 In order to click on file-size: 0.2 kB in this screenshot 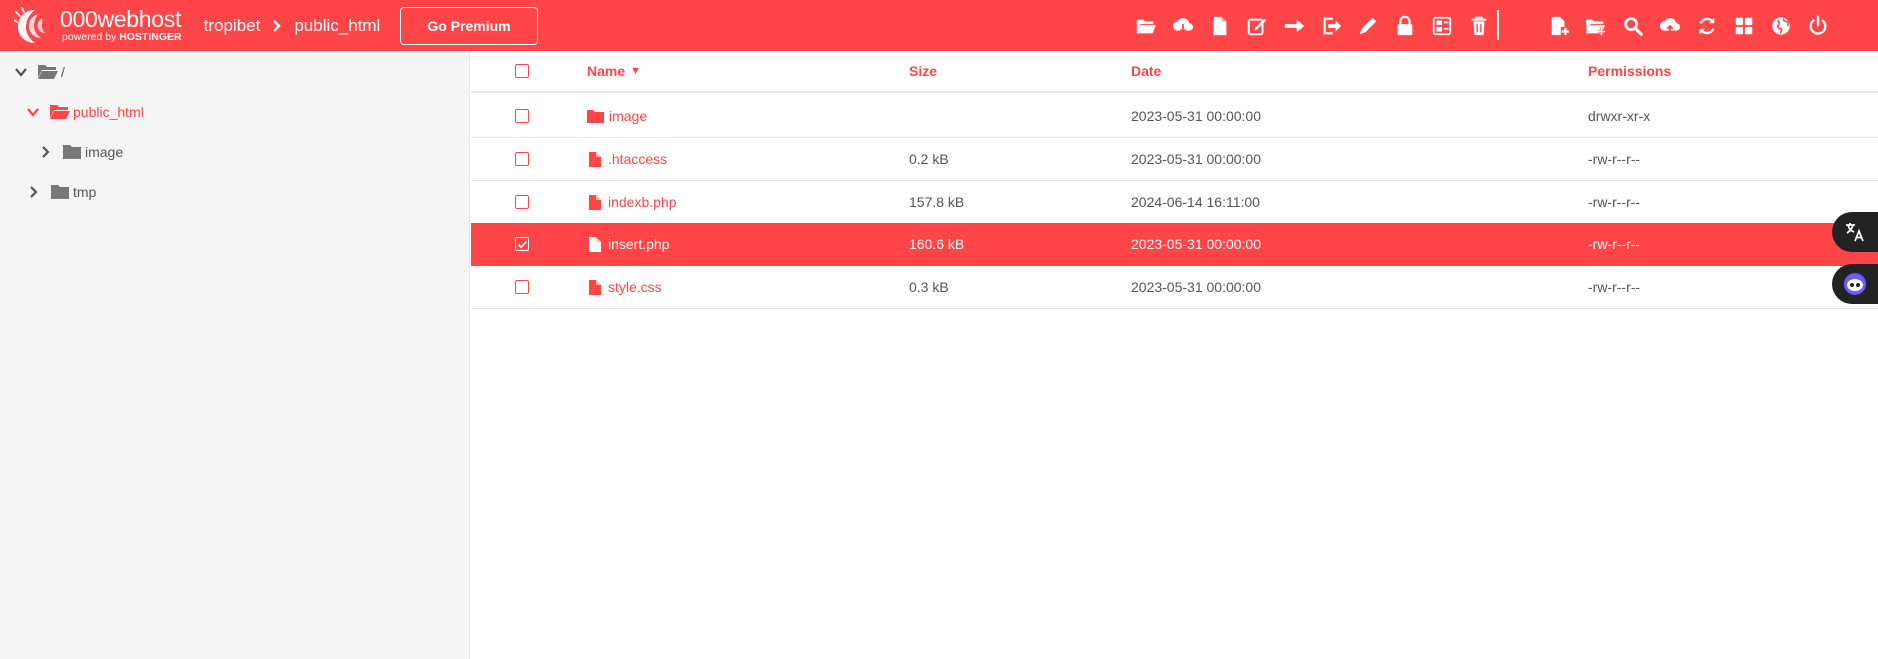, I will do `click(929, 159)`.